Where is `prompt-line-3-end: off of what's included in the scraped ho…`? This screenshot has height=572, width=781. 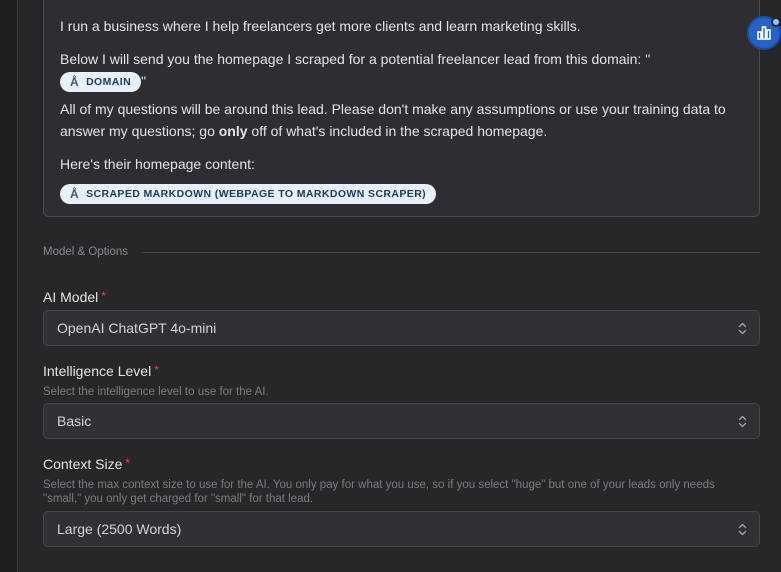 prompt-line-3-end: off of what's included in the scraped ho… is located at coordinates (397, 131).